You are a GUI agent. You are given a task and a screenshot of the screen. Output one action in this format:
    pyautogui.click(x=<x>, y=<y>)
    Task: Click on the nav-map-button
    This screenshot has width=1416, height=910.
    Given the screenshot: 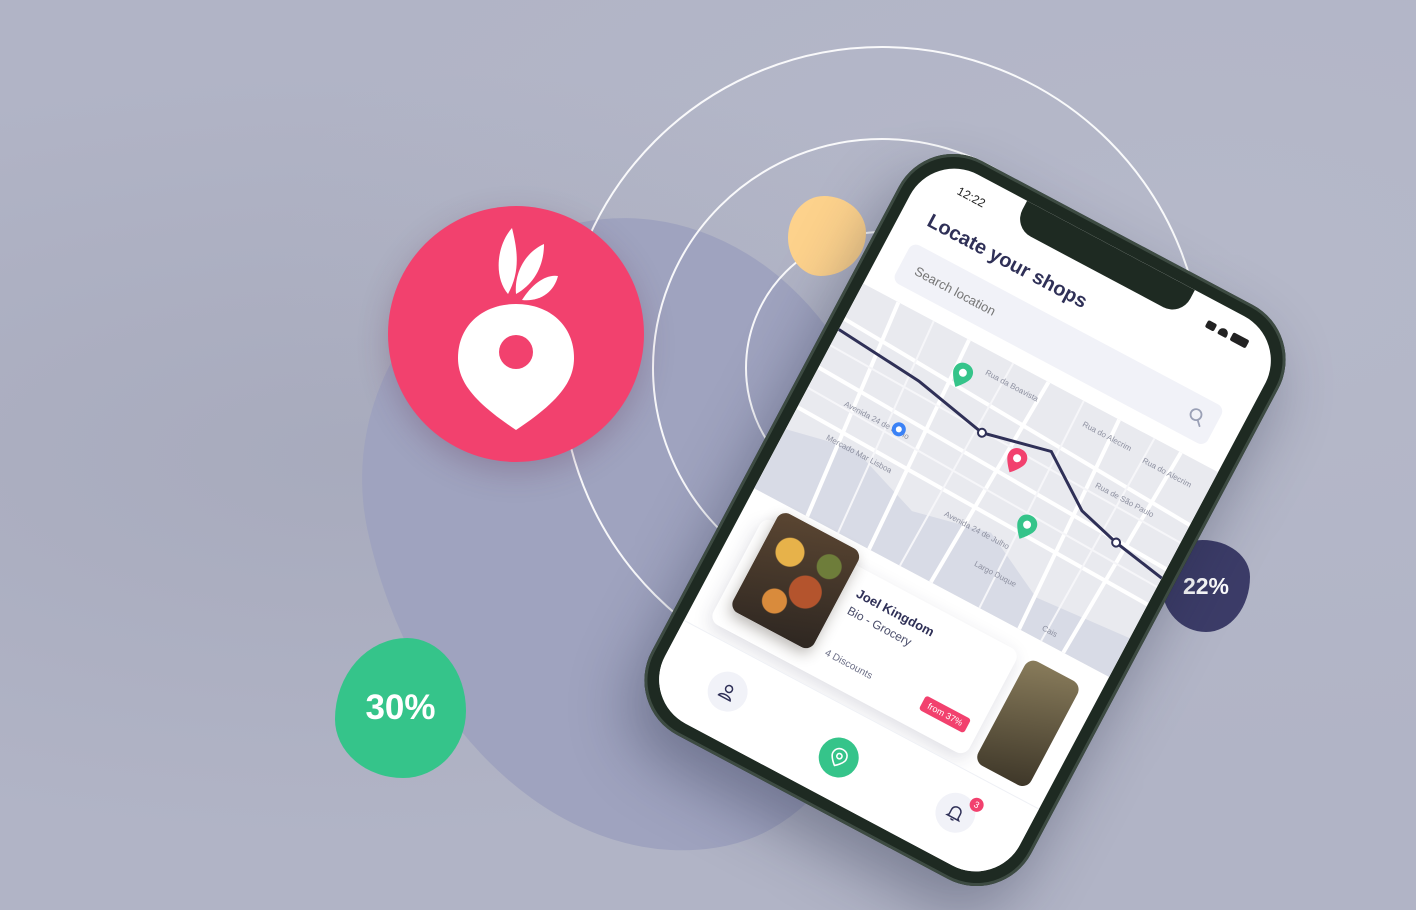 What is the action you would take?
    pyautogui.click(x=838, y=757)
    